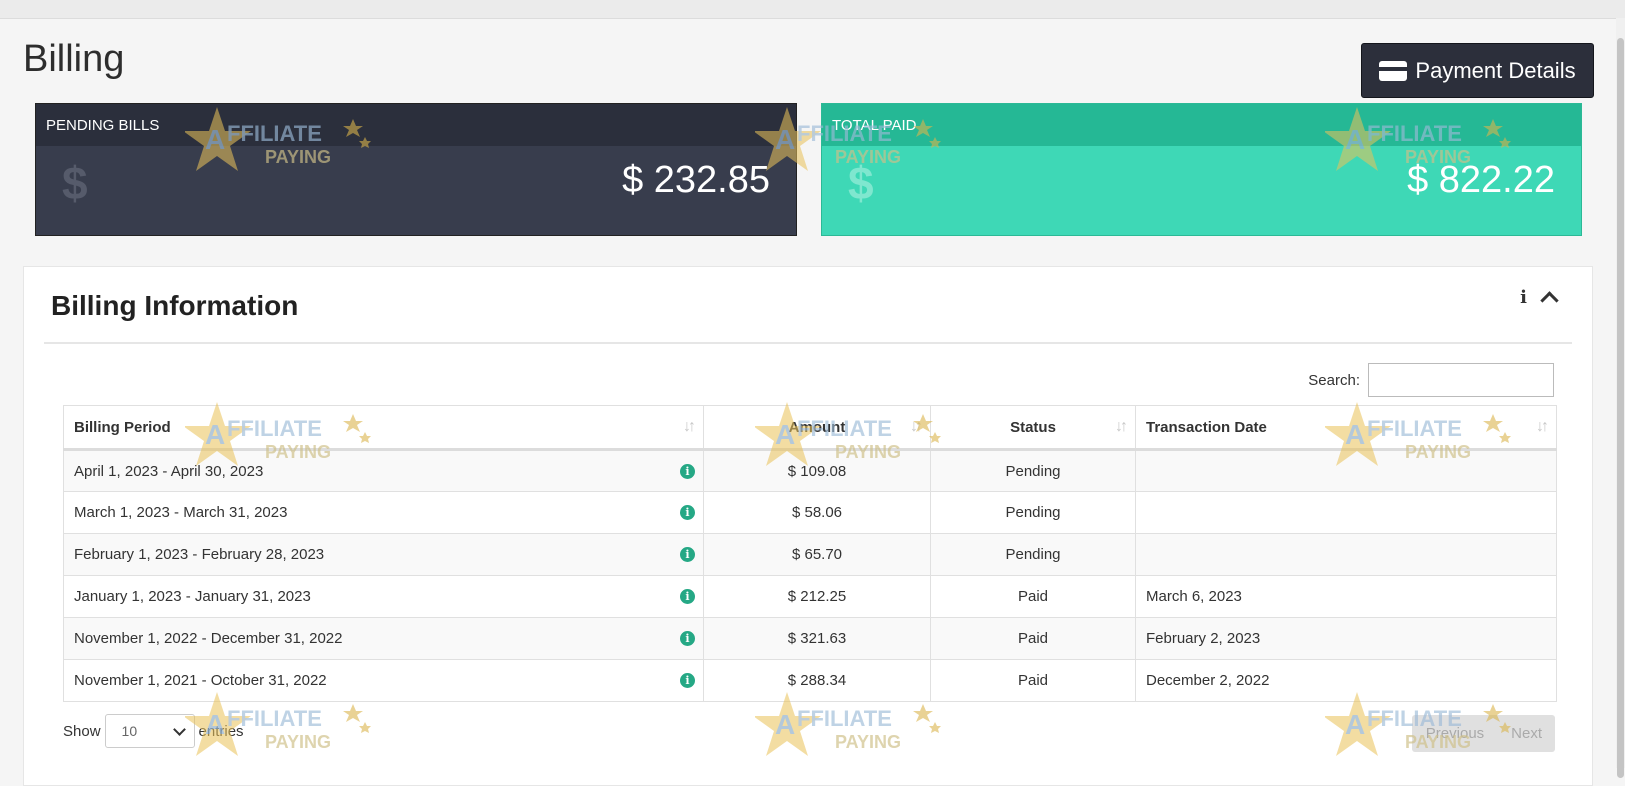  What do you see at coordinates (1346, 428) in the screenshot?
I see `column-header-transaction-date: Transaction Date ↓↑` at bounding box center [1346, 428].